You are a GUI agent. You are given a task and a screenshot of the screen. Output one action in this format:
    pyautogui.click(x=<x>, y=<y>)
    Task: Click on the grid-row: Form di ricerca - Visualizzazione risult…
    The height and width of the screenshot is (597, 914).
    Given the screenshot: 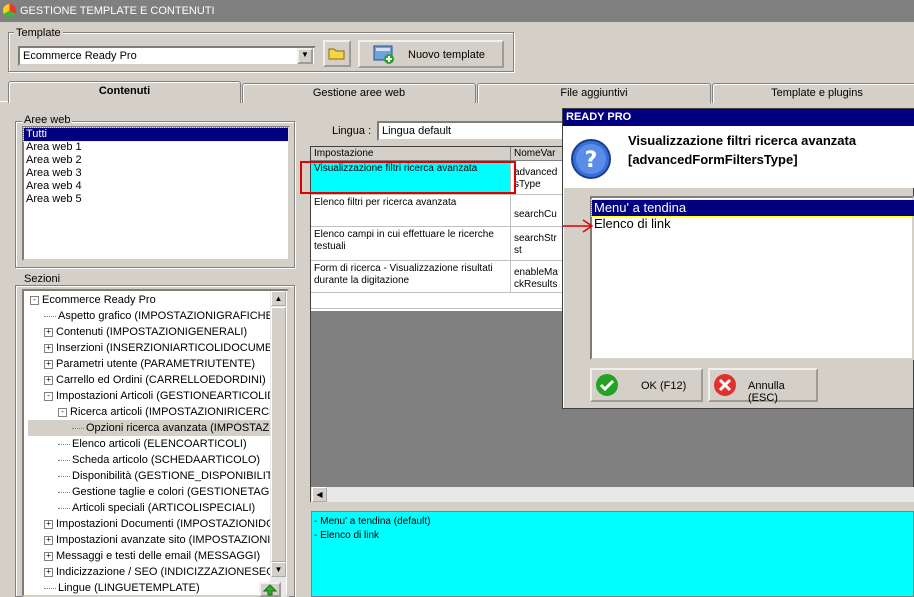 What is the action you would take?
    pyautogui.click(x=441, y=277)
    